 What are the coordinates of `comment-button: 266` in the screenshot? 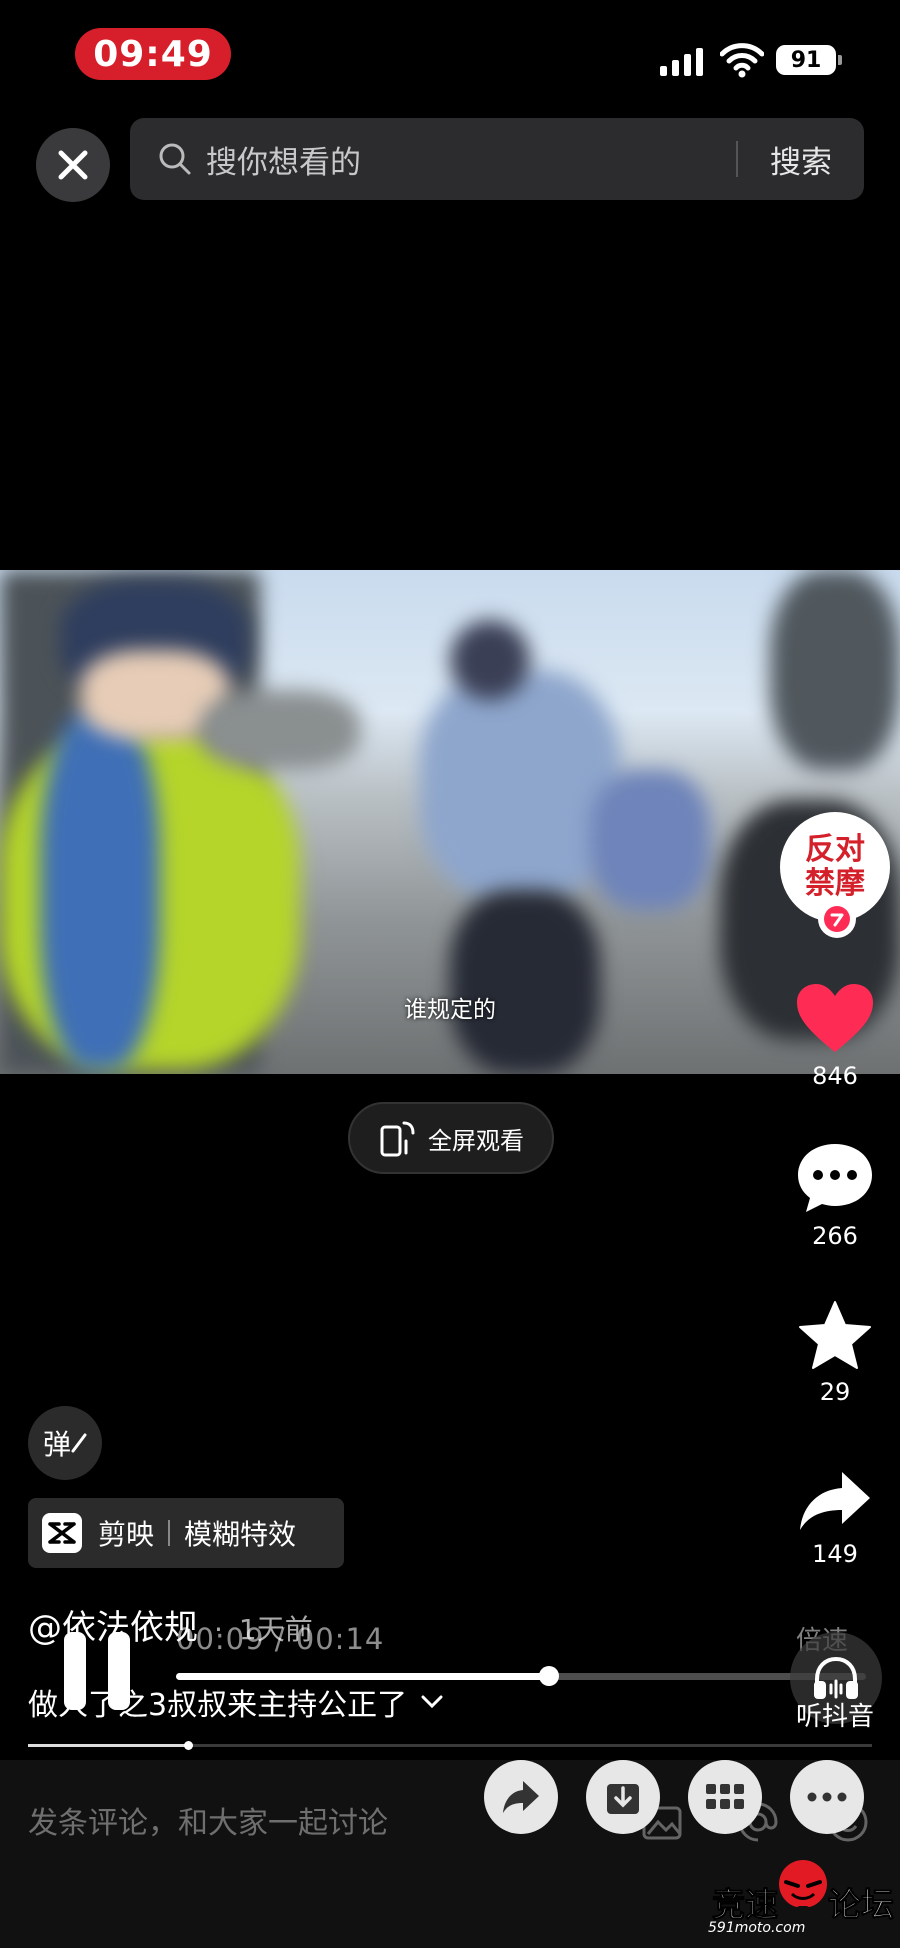 It's located at (835, 1196).